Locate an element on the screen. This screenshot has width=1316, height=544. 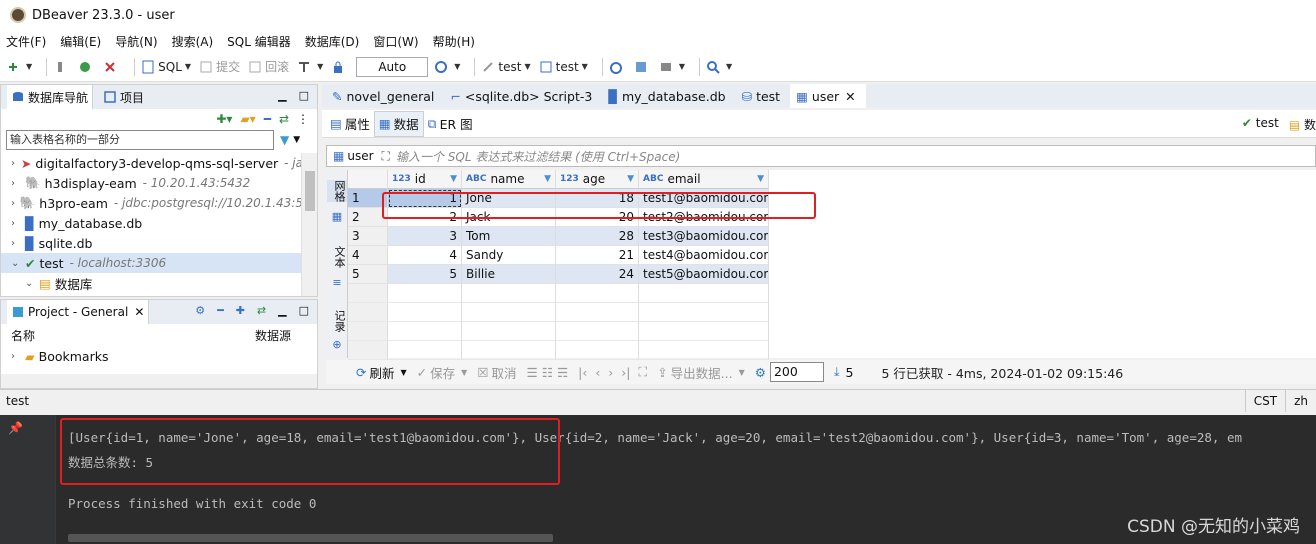
tab-project-general: Project - General ✕ is located at coordinates (78, 312).